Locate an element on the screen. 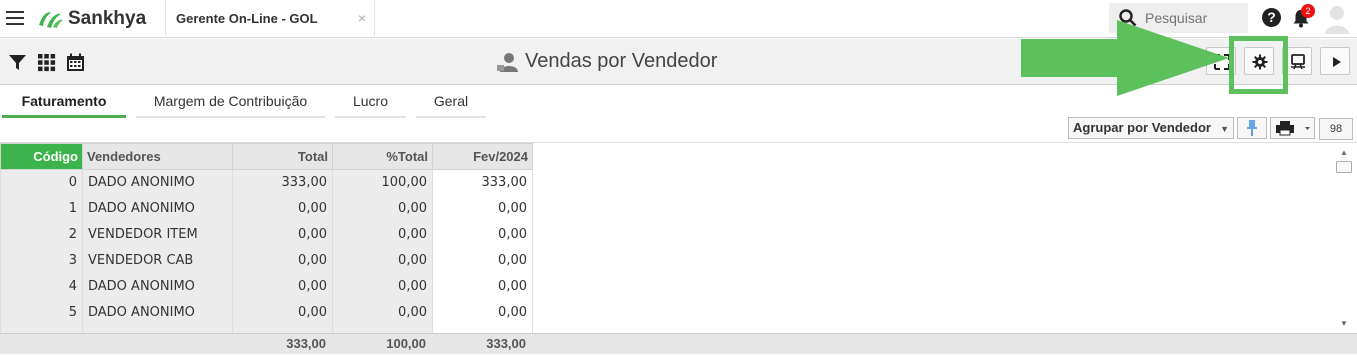  totals-row: 333,00 100,00 333,00 is located at coordinates (678, 343).